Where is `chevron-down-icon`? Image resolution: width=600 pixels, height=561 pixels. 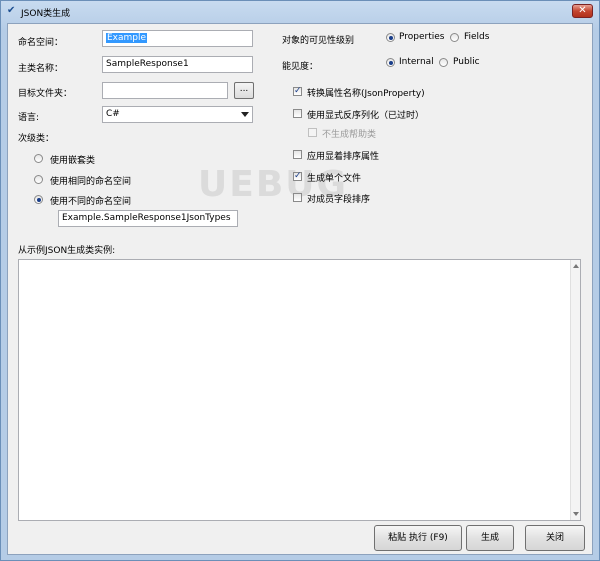
chevron-down-icon is located at coordinates (245, 114).